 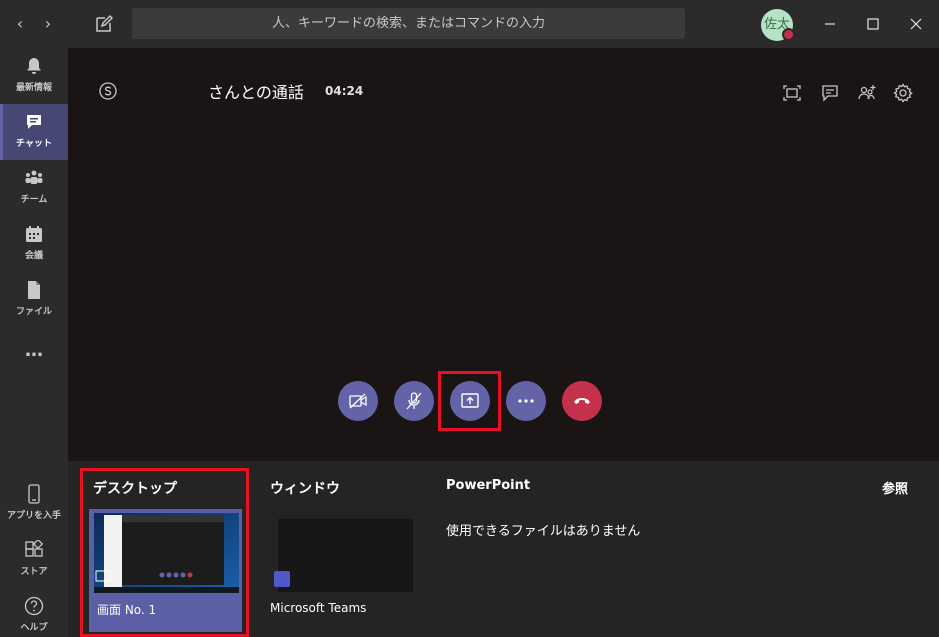 I want to click on close-icon, so click(x=916, y=24).